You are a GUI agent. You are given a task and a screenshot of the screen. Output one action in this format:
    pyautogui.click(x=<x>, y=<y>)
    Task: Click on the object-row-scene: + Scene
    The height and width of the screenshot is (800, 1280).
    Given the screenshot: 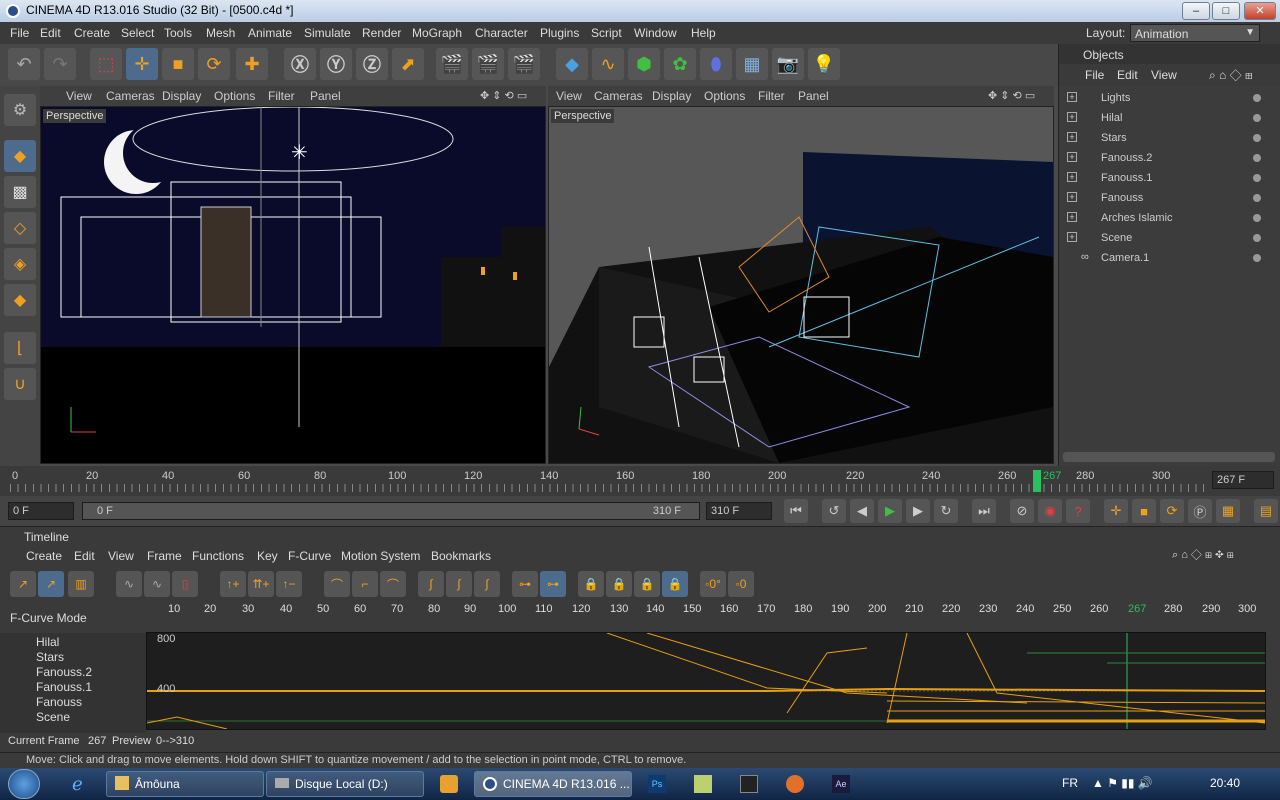 What is the action you would take?
    pyautogui.click(x=1168, y=238)
    